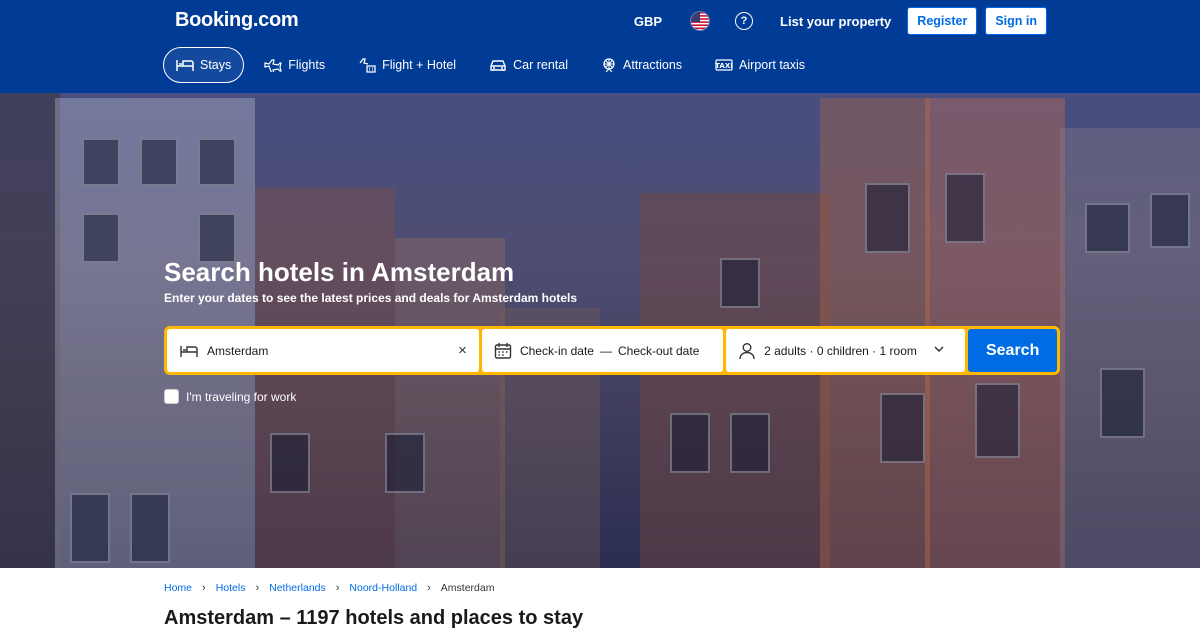  I want to click on nav-airport-taxis: TAXI Airport taxis, so click(760, 65).